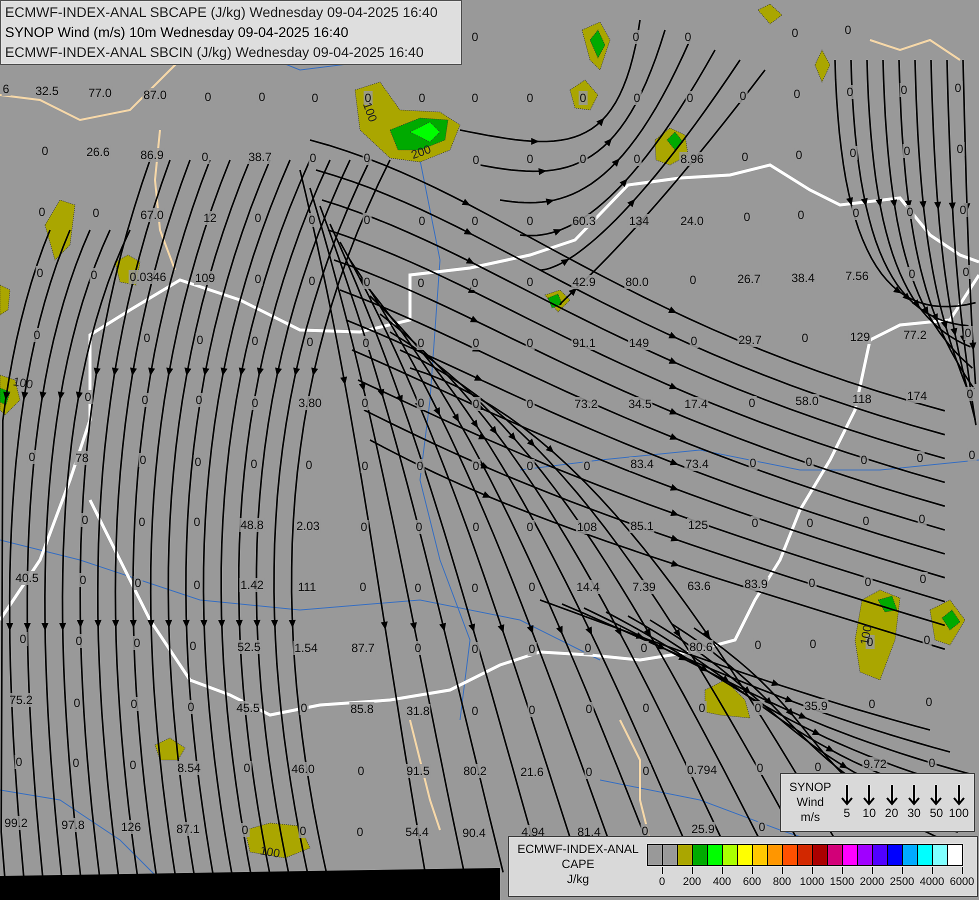 This screenshot has height=900, width=979. I want to click on value-label: 129, so click(860, 337).